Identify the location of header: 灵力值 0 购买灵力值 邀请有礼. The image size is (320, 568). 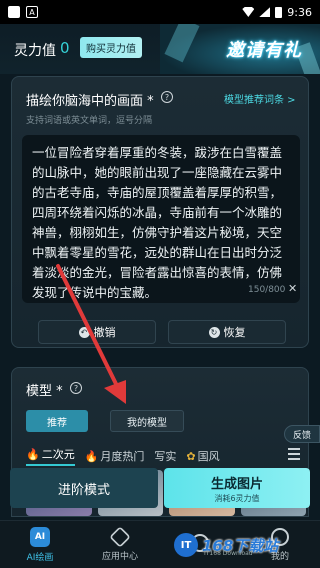
(160, 49).